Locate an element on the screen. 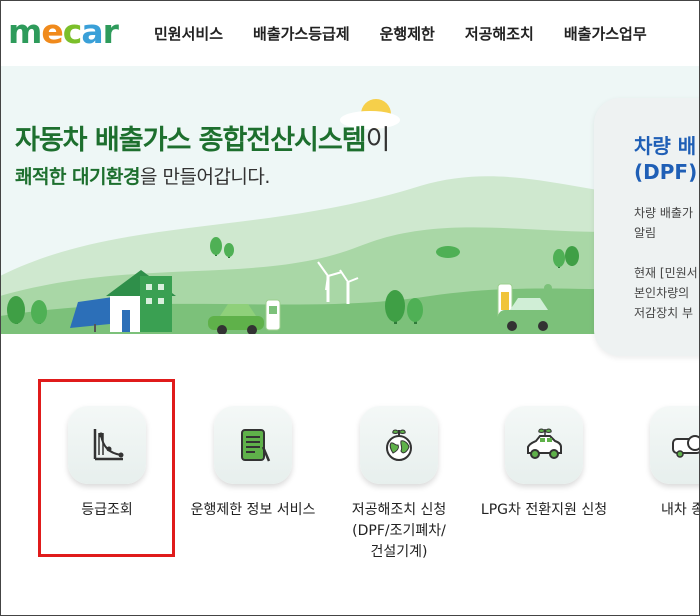 Image resolution: width=700 pixels, height=616 pixels. logo-letter: m is located at coordinates (25, 31).